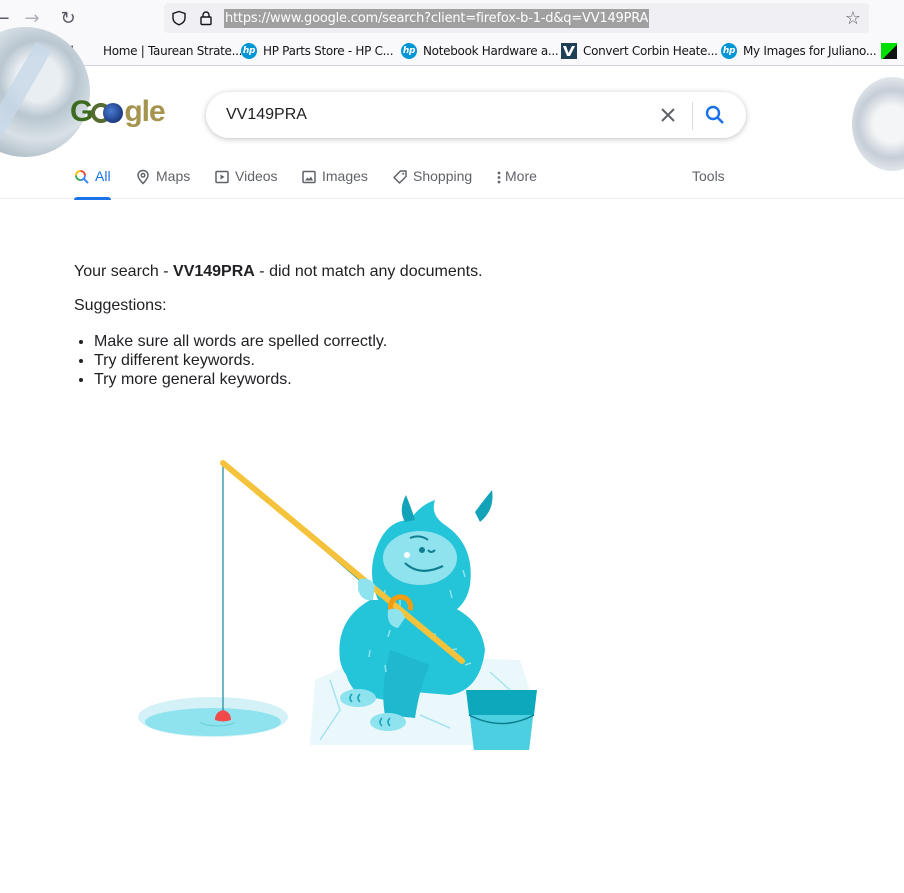 This screenshot has width=904, height=893. What do you see at coordinates (708, 176) in the screenshot?
I see `tools-label: Tools` at bounding box center [708, 176].